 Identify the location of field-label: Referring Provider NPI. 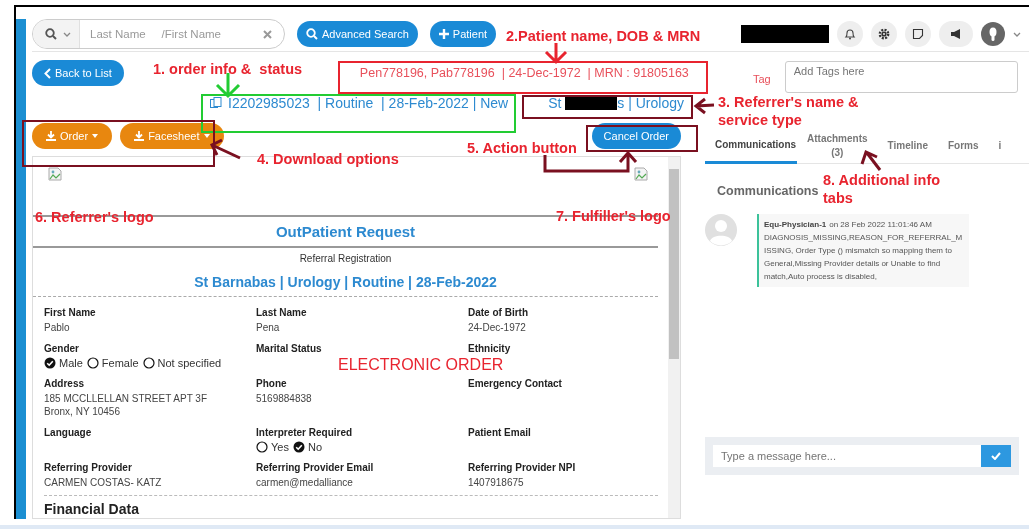
(522, 467).